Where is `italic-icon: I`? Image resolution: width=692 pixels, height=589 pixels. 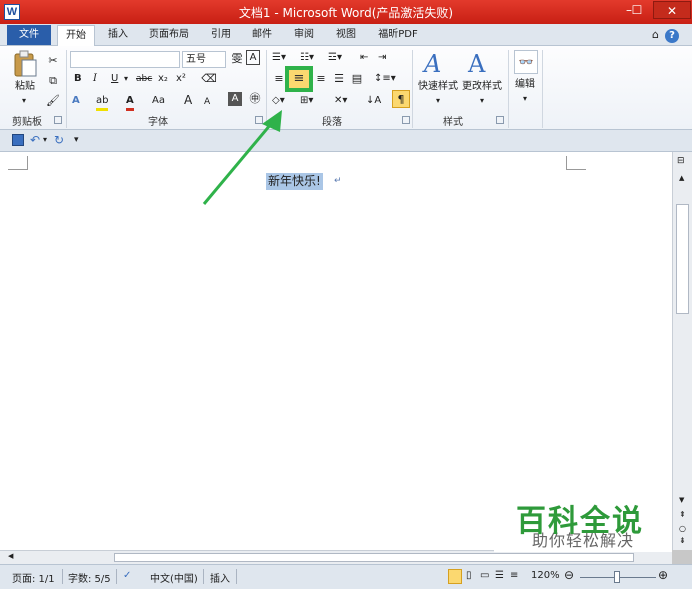
italic-icon: I is located at coordinates (95, 79).